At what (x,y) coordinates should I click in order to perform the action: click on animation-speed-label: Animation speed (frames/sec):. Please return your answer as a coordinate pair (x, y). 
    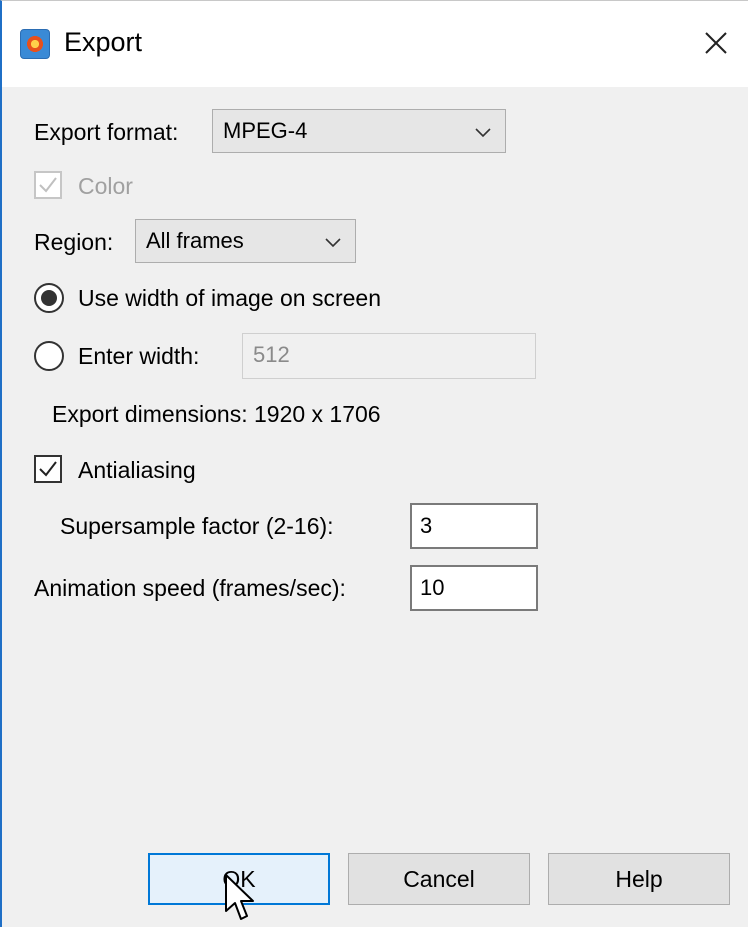
    Looking at the image, I should click on (190, 588).